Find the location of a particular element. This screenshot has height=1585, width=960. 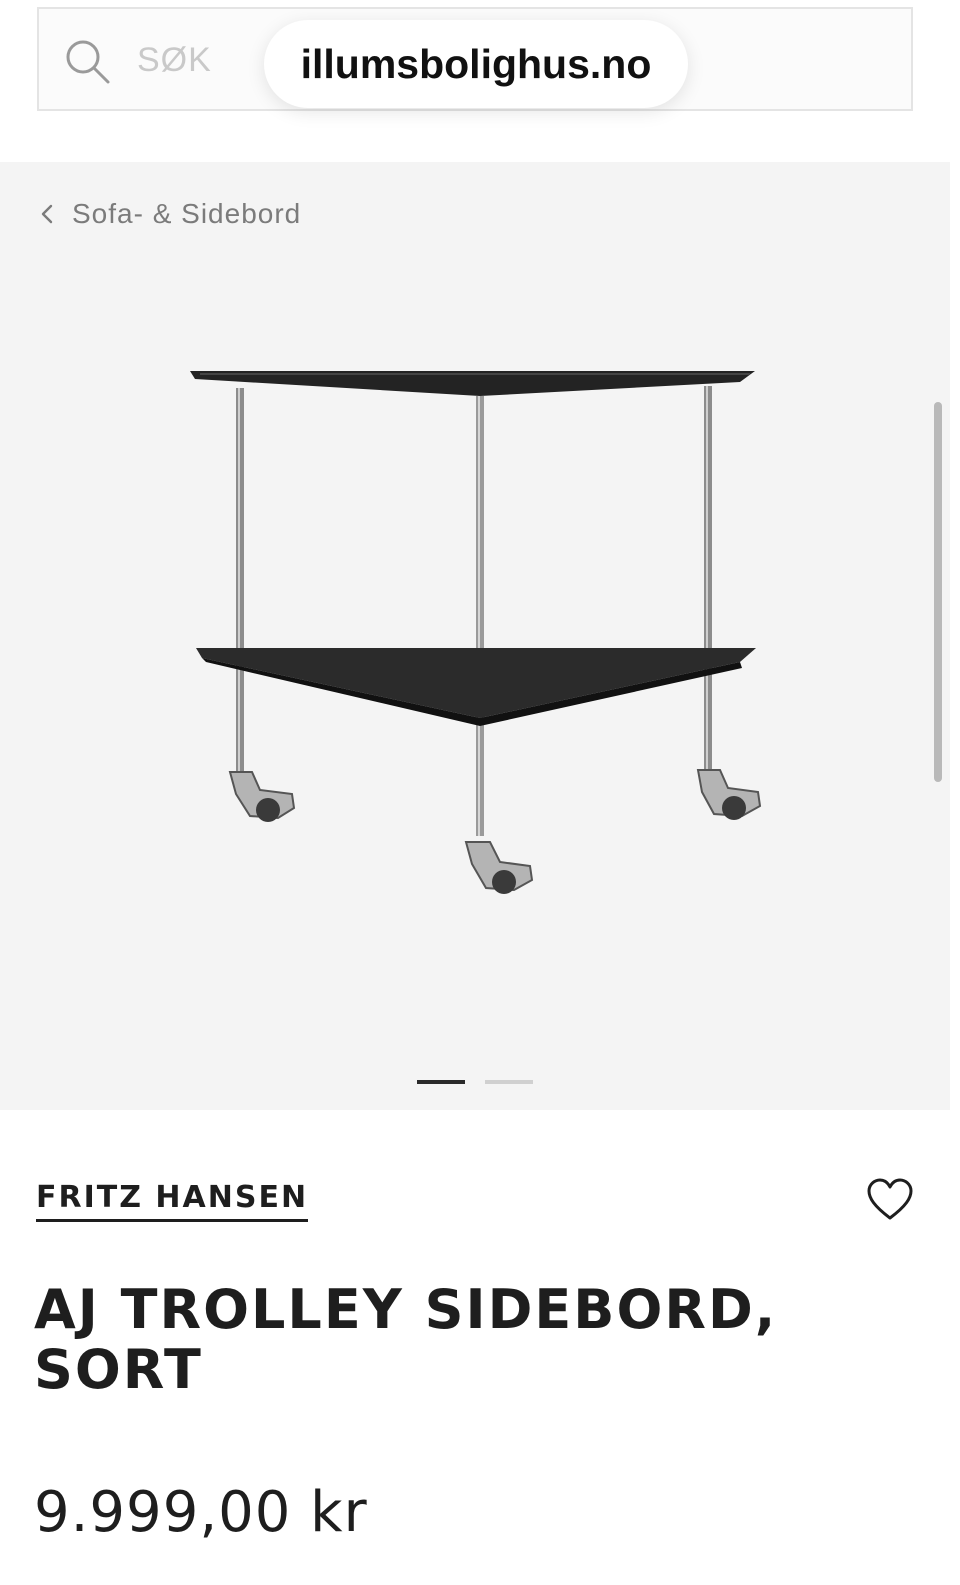

slide-indicator is located at coordinates (475, 1083).